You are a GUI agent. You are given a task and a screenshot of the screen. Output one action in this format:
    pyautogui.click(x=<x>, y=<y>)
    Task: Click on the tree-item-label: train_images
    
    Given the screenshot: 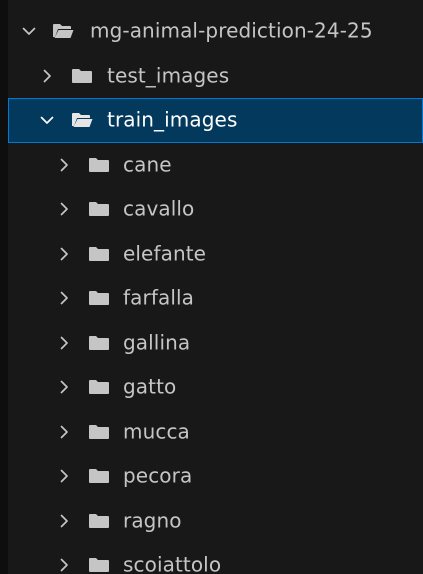 What is the action you would take?
    pyautogui.click(x=172, y=119)
    